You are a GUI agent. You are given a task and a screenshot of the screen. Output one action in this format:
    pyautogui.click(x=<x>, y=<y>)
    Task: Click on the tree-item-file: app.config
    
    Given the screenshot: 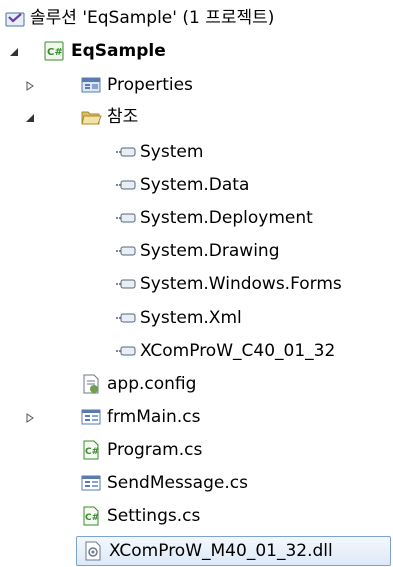 What is the action you would take?
    pyautogui.click(x=196, y=384)
    